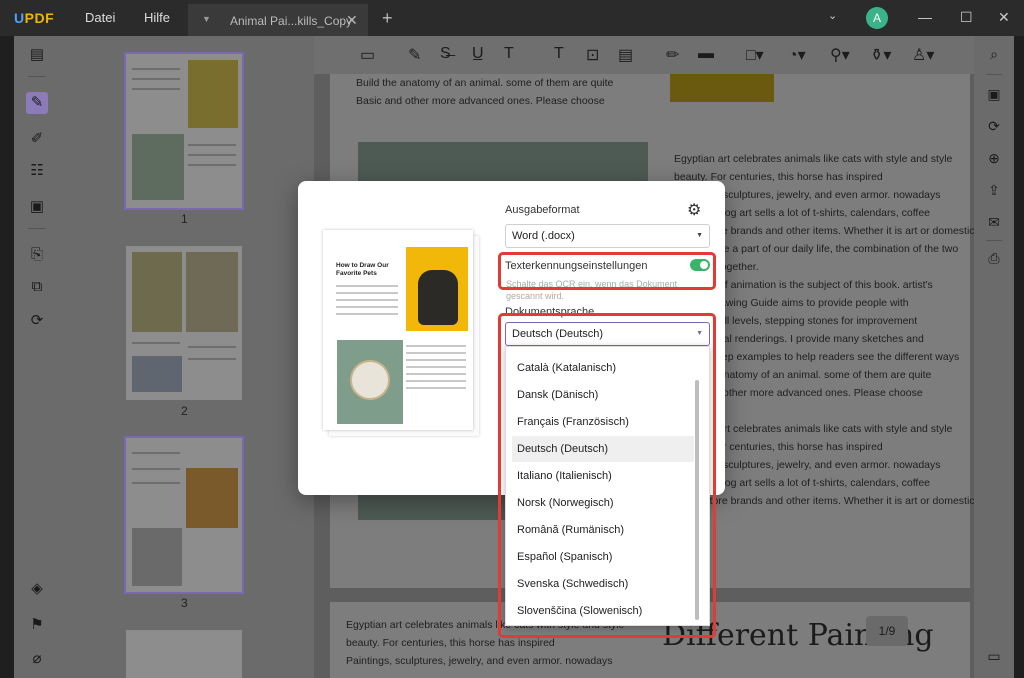 This screenshot has height=678, width=1024. Describe the element at coordinates (994, 192) in the screenshot. I see `share-icon: ⇪` at that location.